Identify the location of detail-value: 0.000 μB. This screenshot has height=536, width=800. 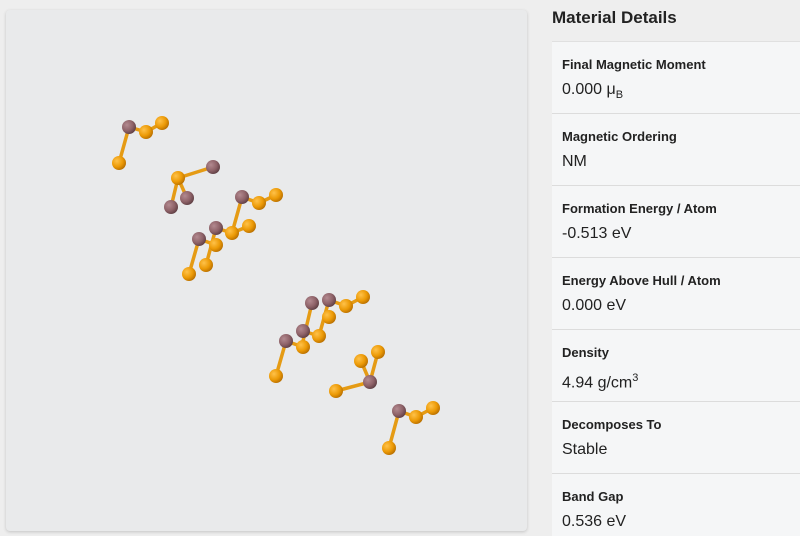
(681, 92).